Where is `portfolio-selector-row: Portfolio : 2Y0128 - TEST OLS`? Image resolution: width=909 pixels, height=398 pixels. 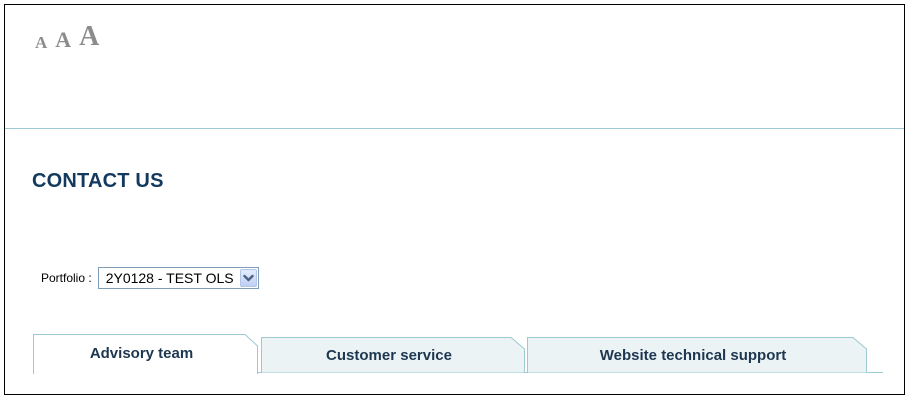 portfolio-selector-row: Portfolio : 2Y0128 - TEST OLS is located at coordinates (150, 278).